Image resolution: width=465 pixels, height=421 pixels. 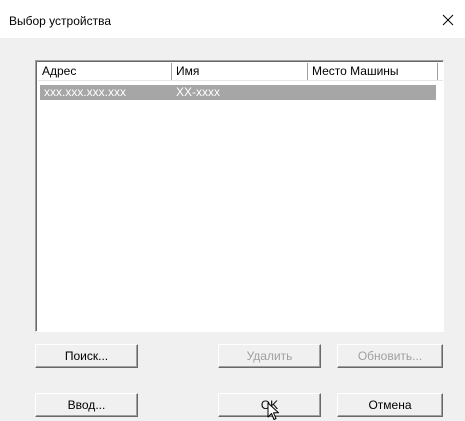 What do you see at coordinates (198, 92) in the screenshot?
I see `cell-name: XX-xxxx` at bounding box center [198, 92].